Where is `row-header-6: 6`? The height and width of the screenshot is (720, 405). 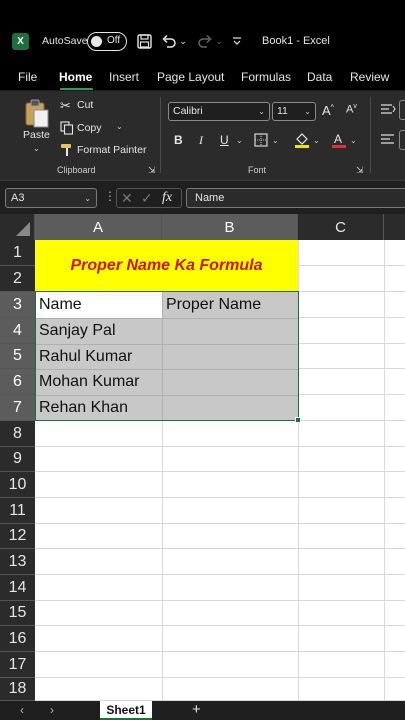
row-header-6: 6 is located at coordinates (17, 382).